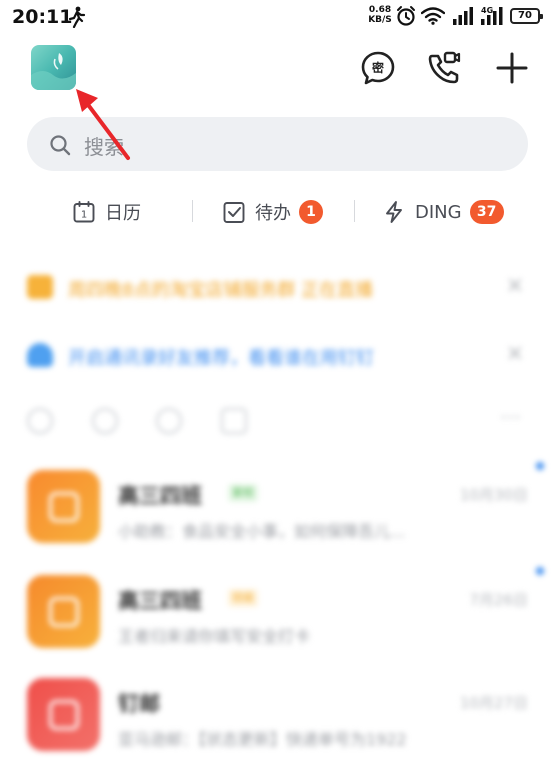 The height and width of the screenshot is (777, 554). What do you see at coordinates (526, 16) in the screenshot?
I see `battery-indicator: 70` at bounding box center [526, 16].